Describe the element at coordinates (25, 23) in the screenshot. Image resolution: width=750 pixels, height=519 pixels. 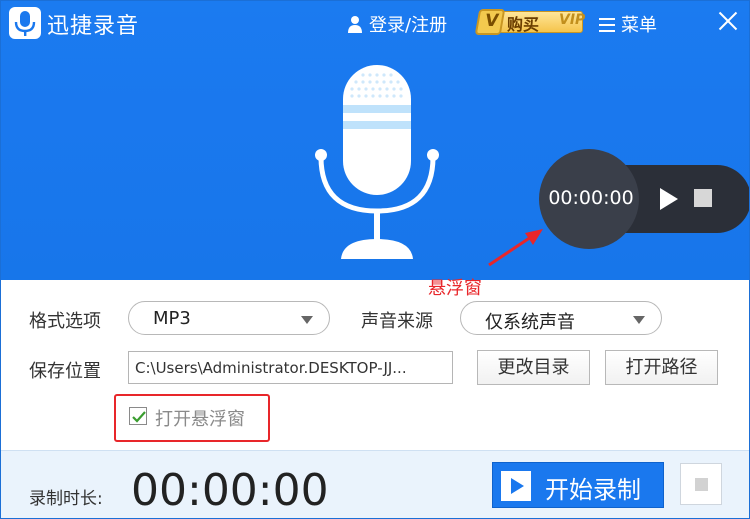
I see `app-logo-icon` at that location.